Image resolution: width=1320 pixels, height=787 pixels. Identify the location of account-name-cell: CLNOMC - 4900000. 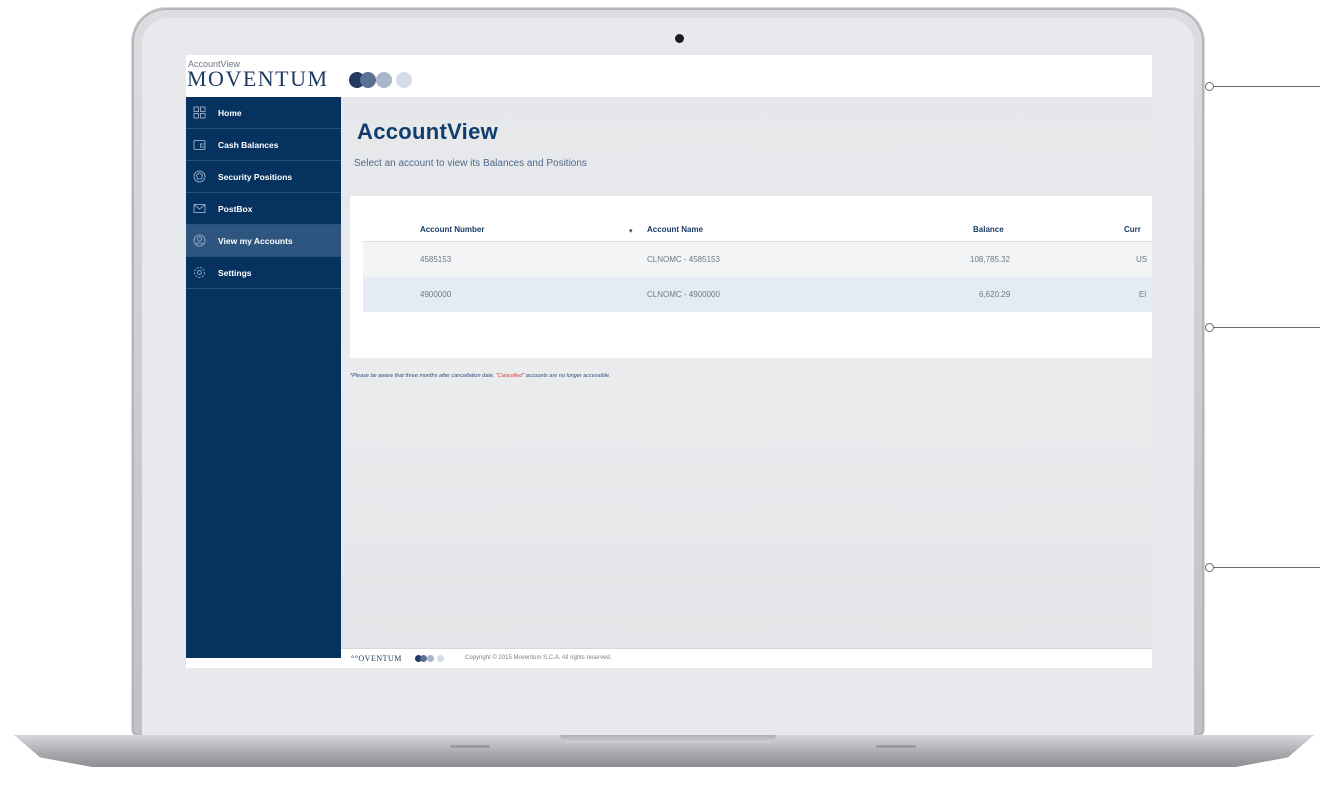
(683, 294).